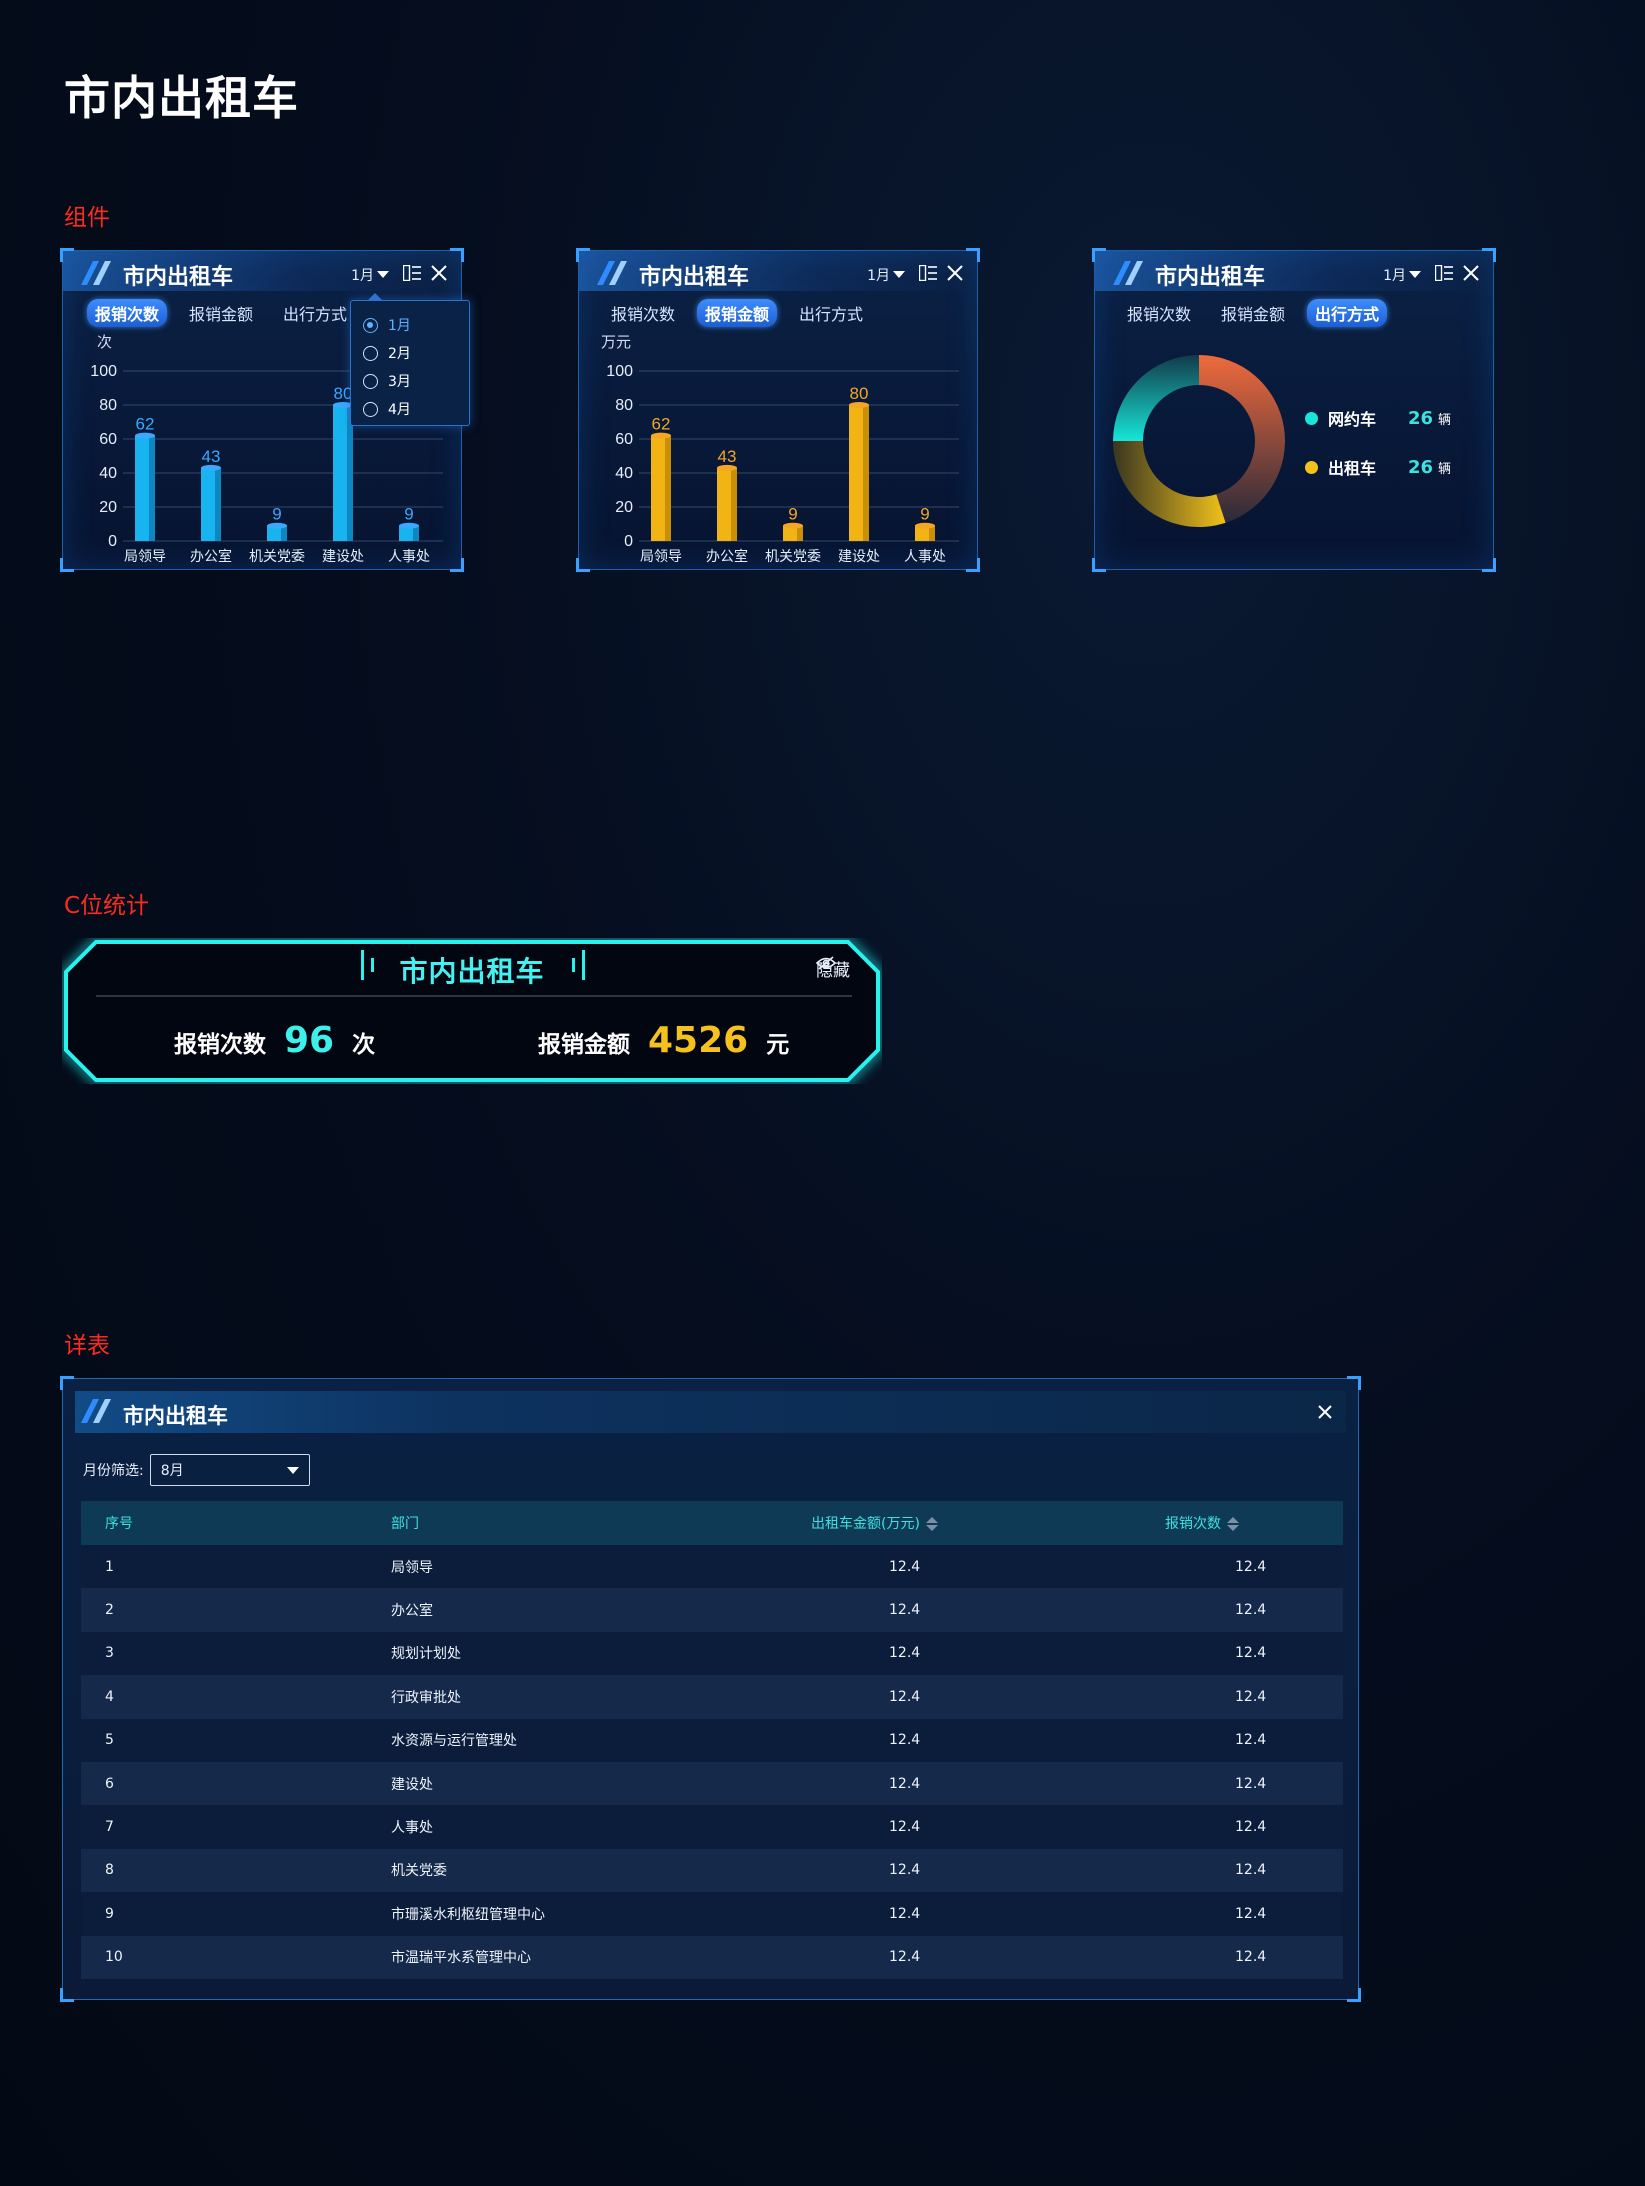  Describe the element at coordinates (108, 405) in the screenshot. I see `y-tick-label: 80` at that location.